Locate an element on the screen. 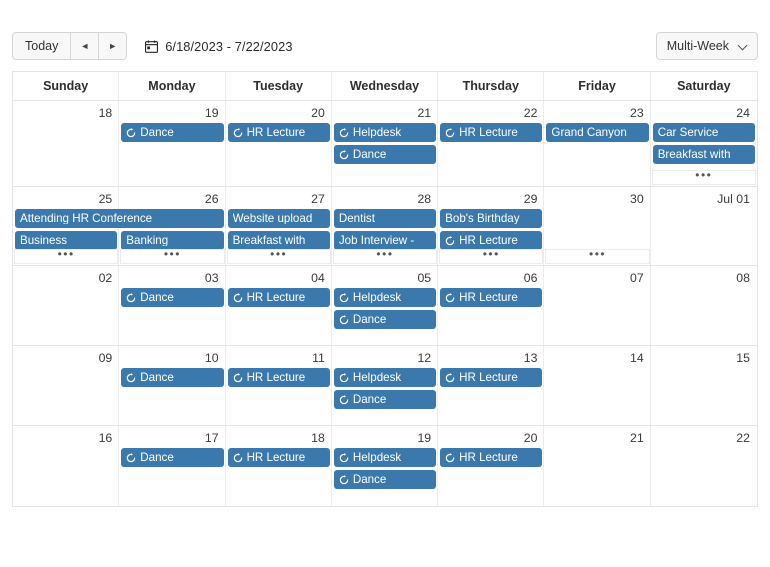  day-of-week-header: Tuesday is located at coordinates (279, 86).